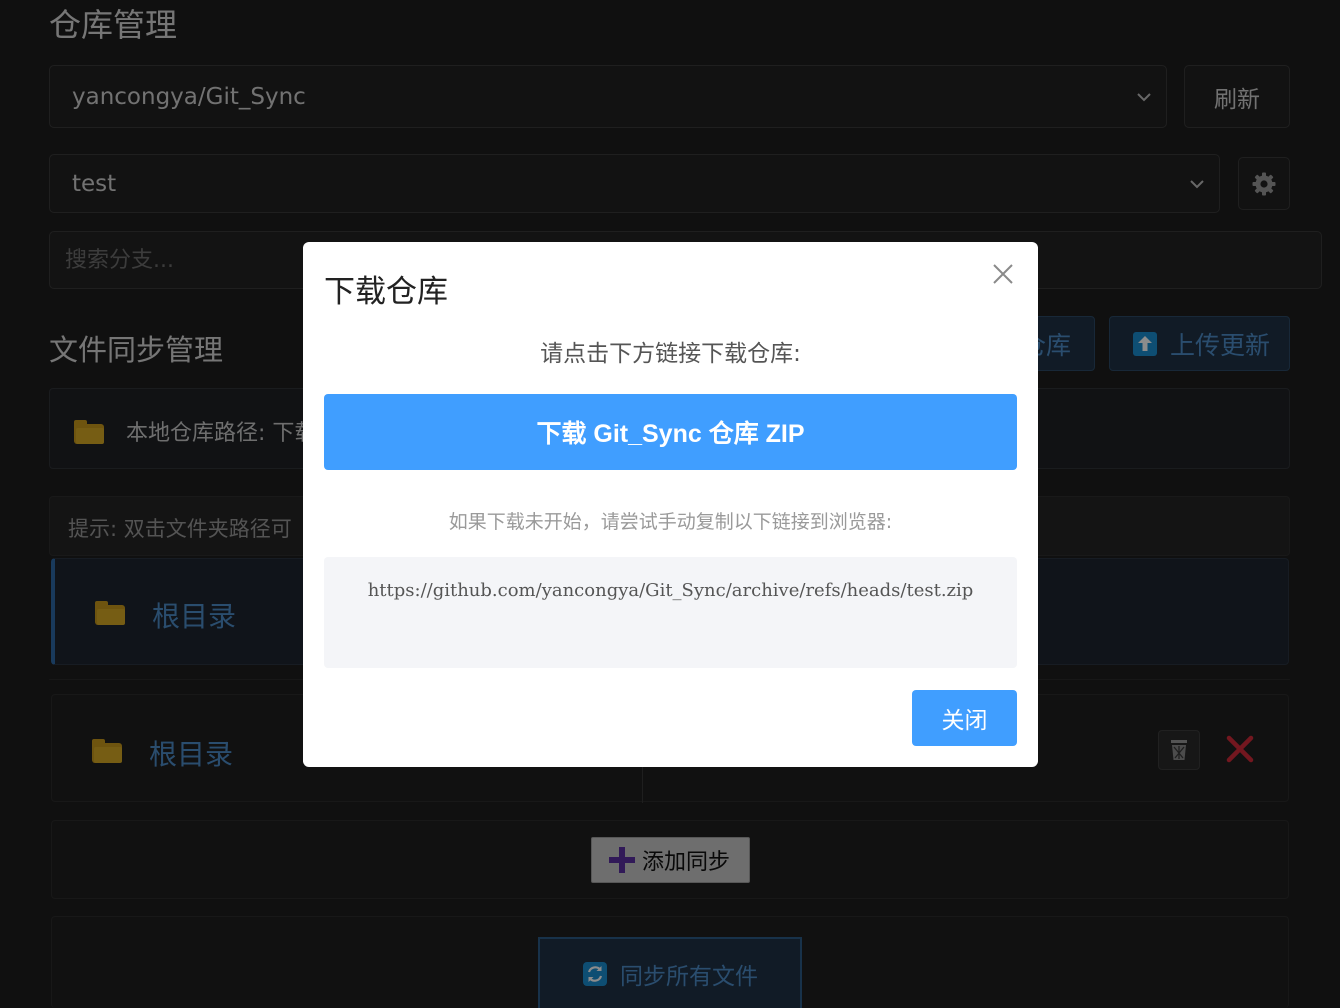 This screenshot has height=1008, width=1340. I want to click on close-icon, so click(1003, 274).